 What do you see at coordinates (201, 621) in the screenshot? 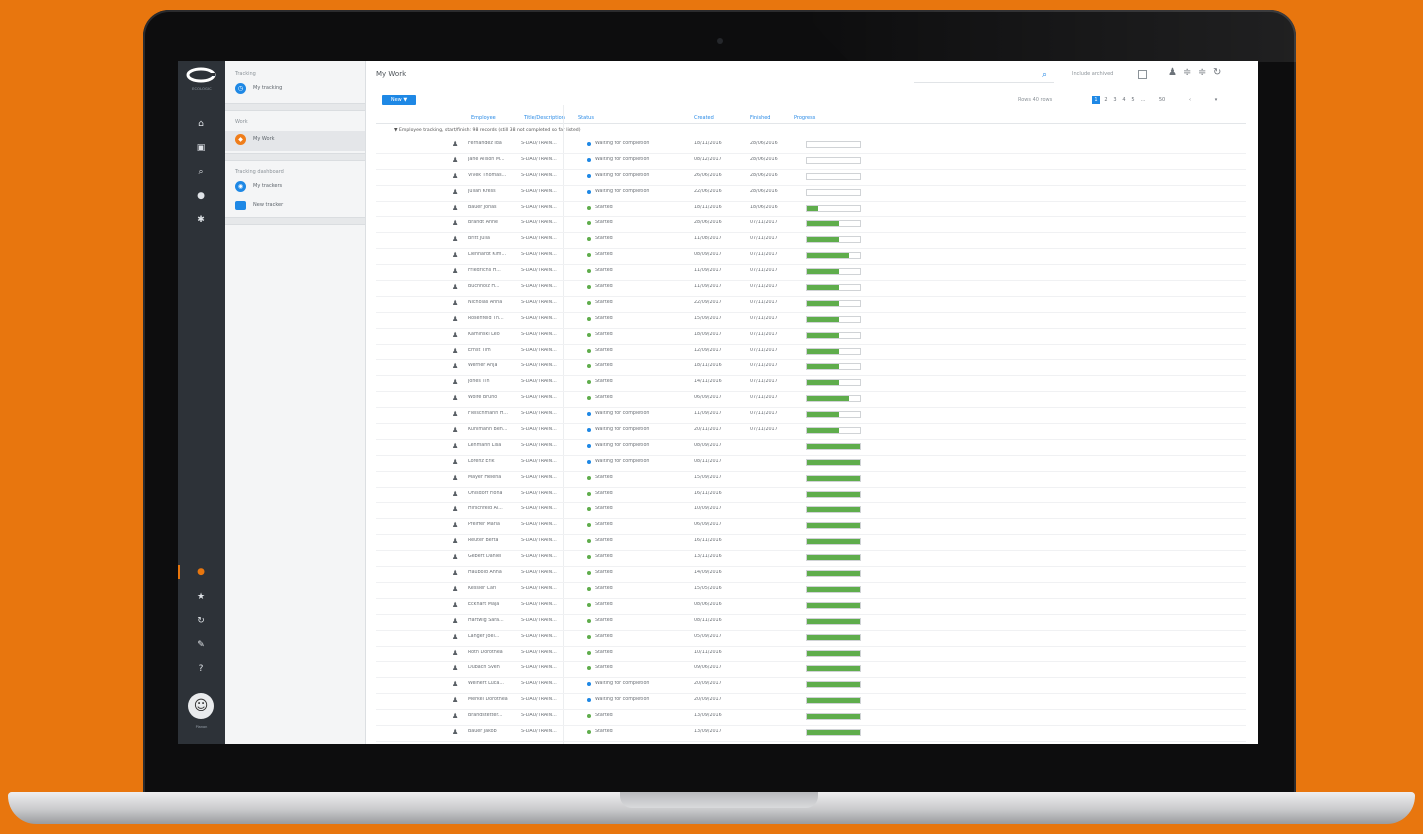
I see `history-icon: ↻` at bounding box center [201, 621].